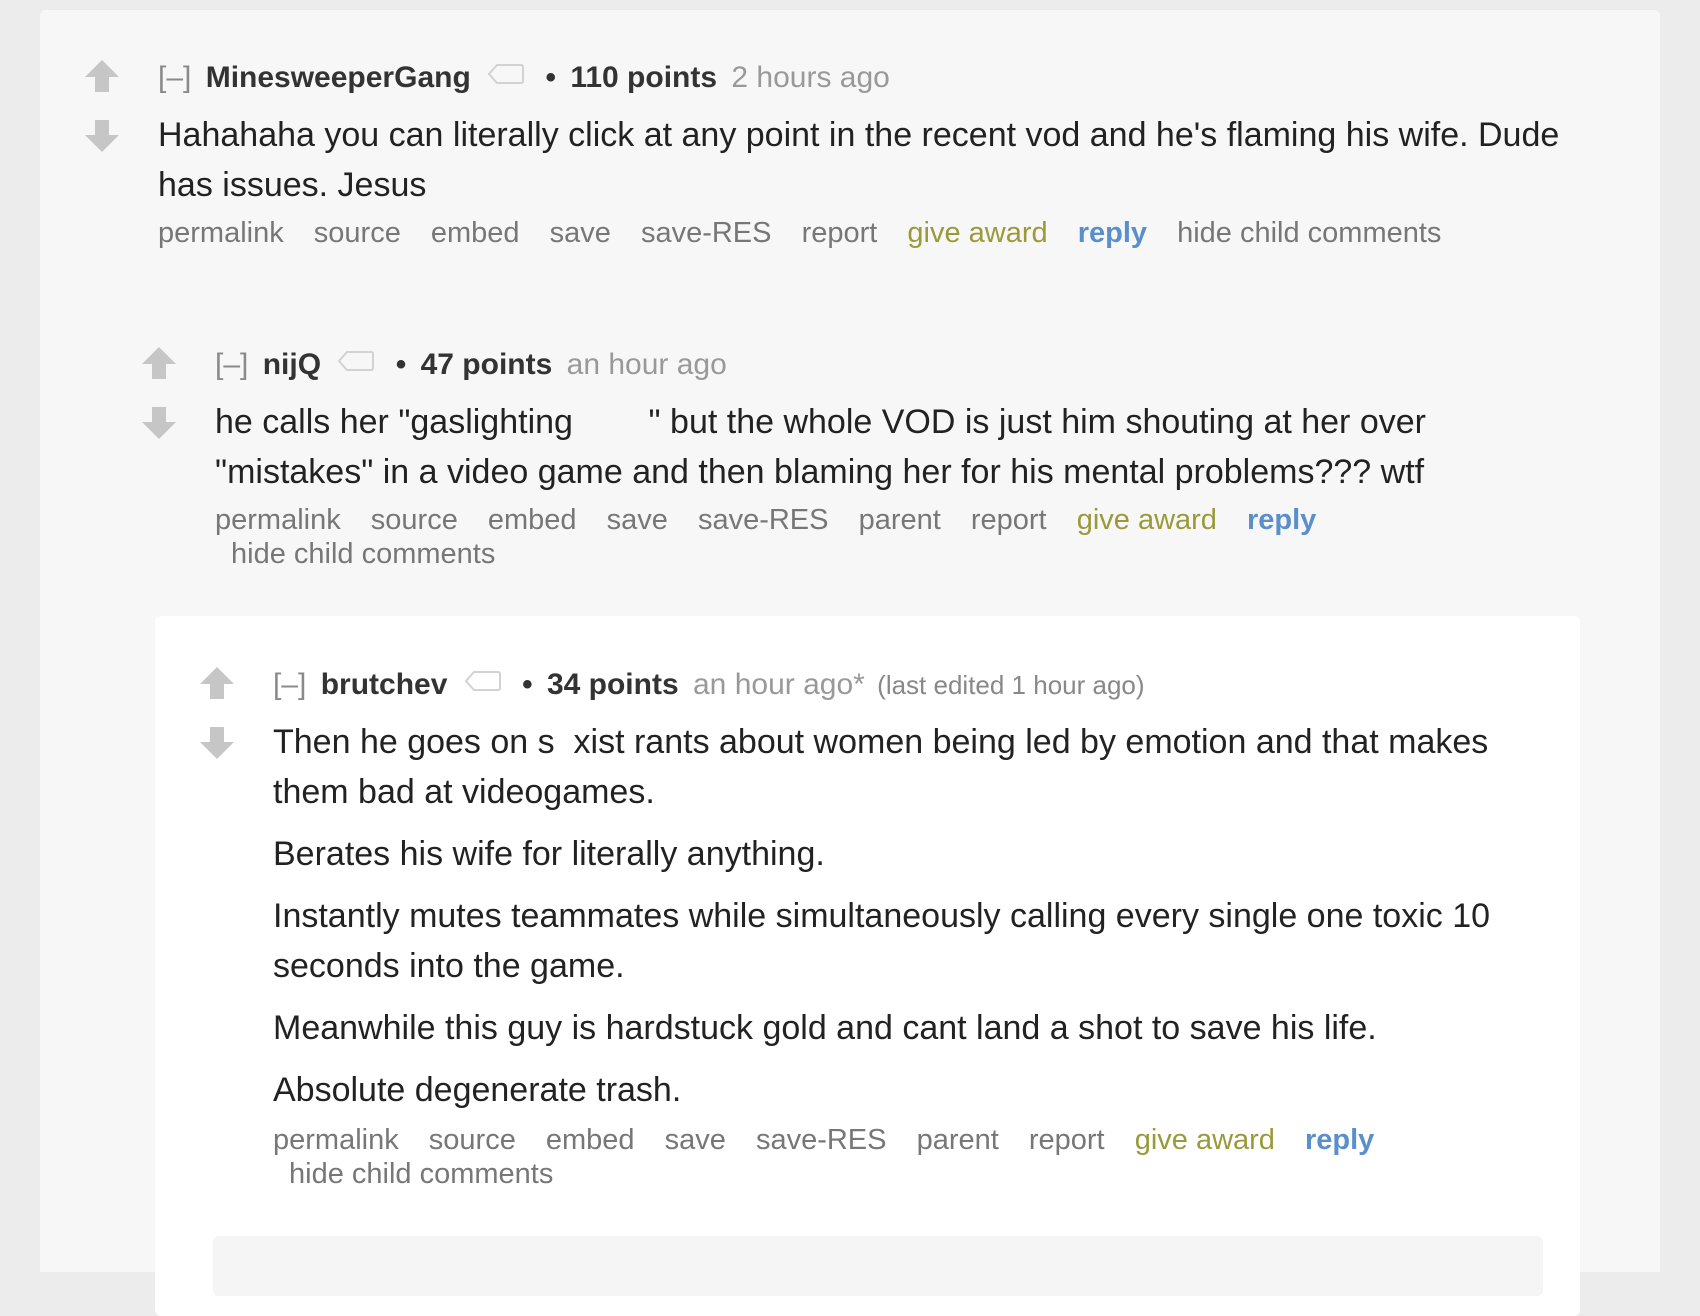 The height and width of the screenshot is (1316, 1700). What do you see at coordinates (477, 1090) in the screenshot?
I see `comment-paragraph: Absolute degenerate trash.` at bounding box center [477, 1090].